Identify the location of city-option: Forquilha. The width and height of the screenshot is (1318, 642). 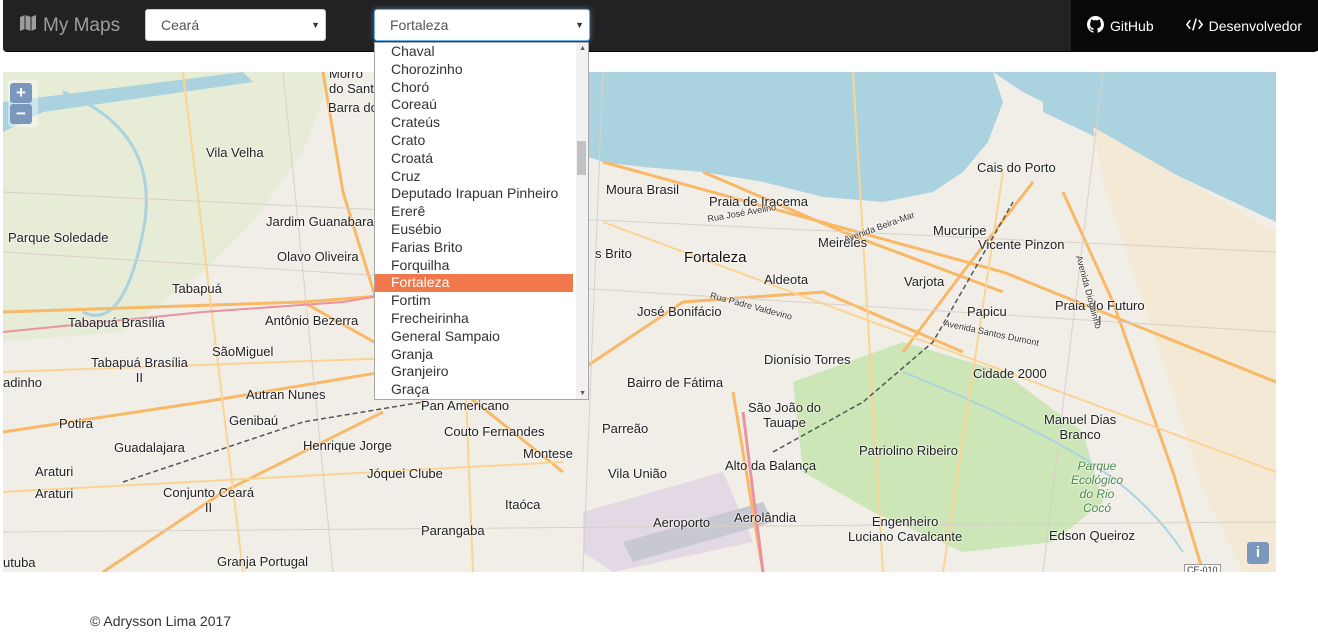
(474, 266).